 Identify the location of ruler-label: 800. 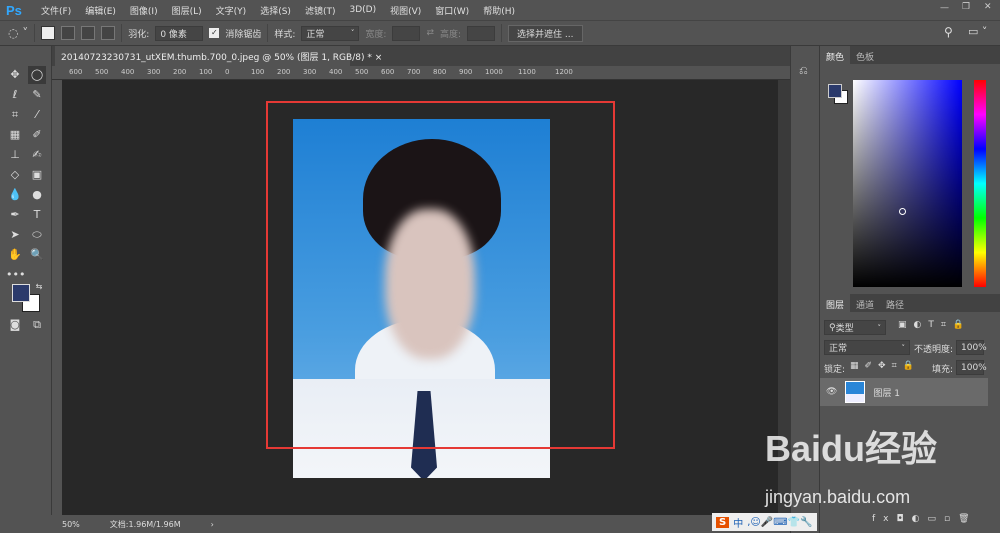
(440, 72).